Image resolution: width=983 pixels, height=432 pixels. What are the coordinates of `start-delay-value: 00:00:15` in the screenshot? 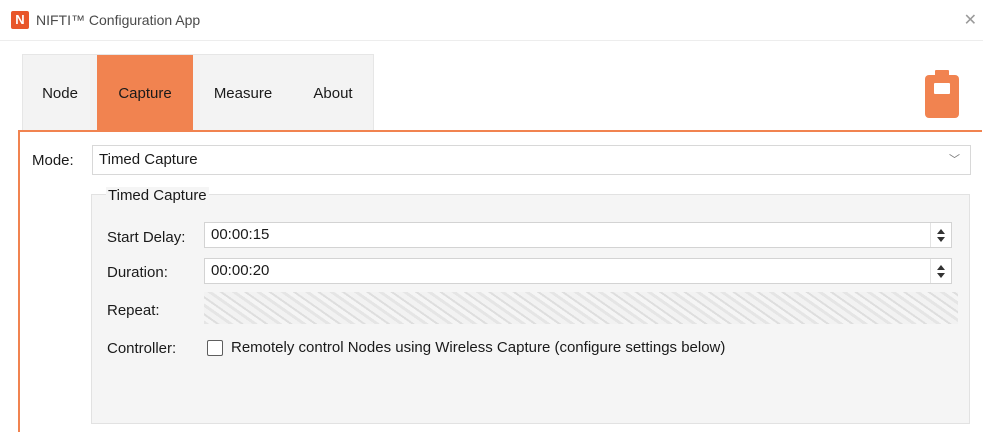 It's located at (240, 234).